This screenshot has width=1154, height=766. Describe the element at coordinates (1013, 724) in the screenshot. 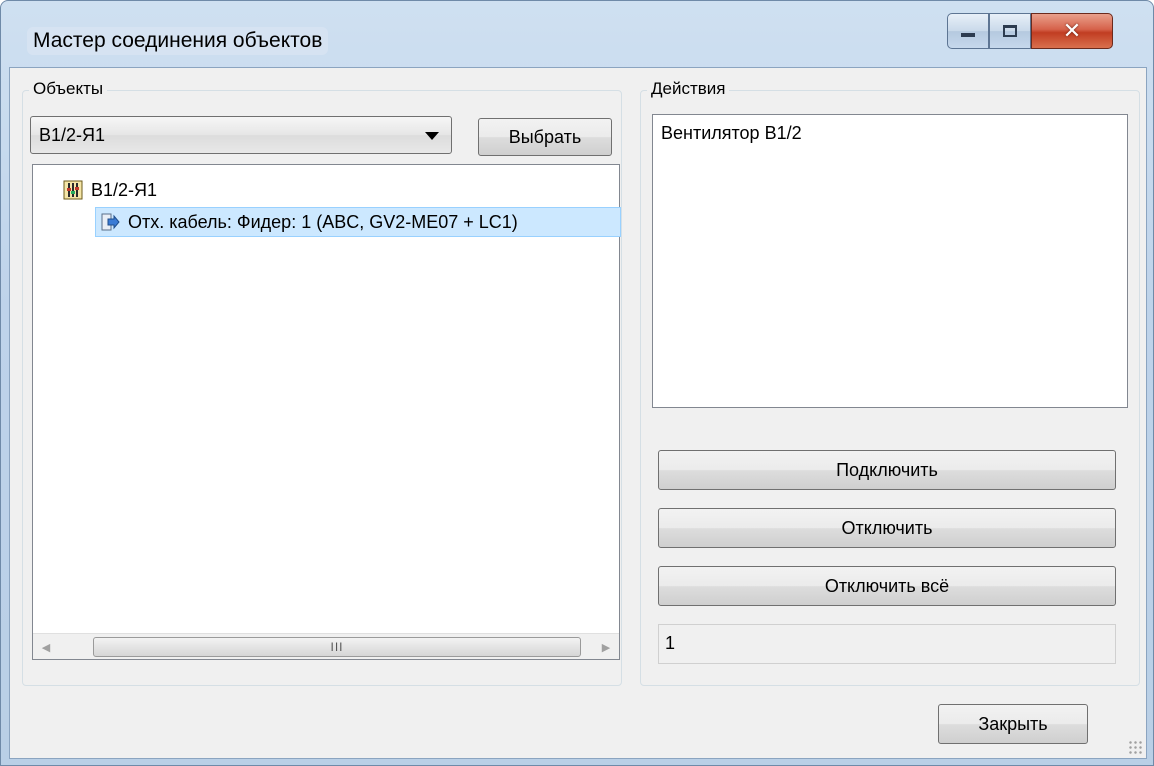

I see `close-button: Закрыть` at that location.